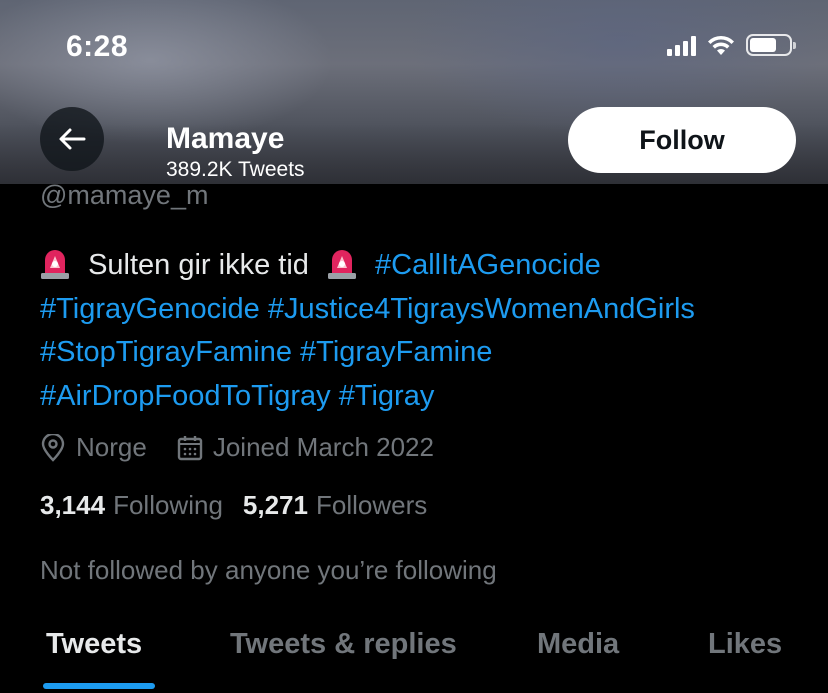 The width and height of the screenshot is (828, 693). I want to click on status-icons, so click(731, 45).